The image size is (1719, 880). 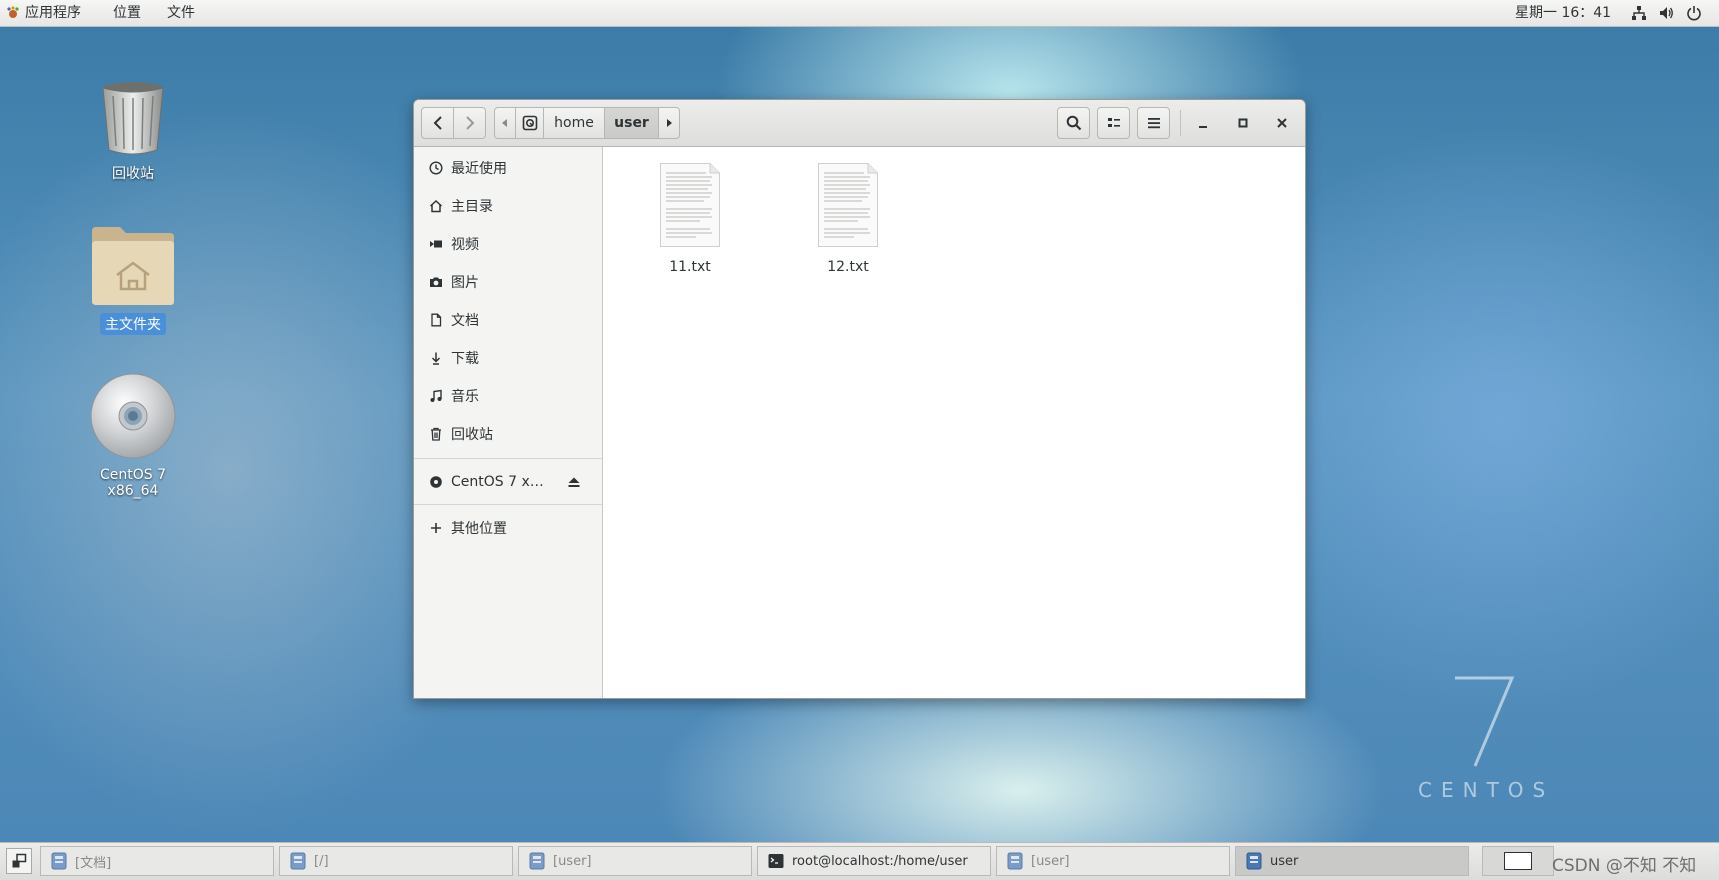 I want to click on power-icon, so click(x=1694, y=13).